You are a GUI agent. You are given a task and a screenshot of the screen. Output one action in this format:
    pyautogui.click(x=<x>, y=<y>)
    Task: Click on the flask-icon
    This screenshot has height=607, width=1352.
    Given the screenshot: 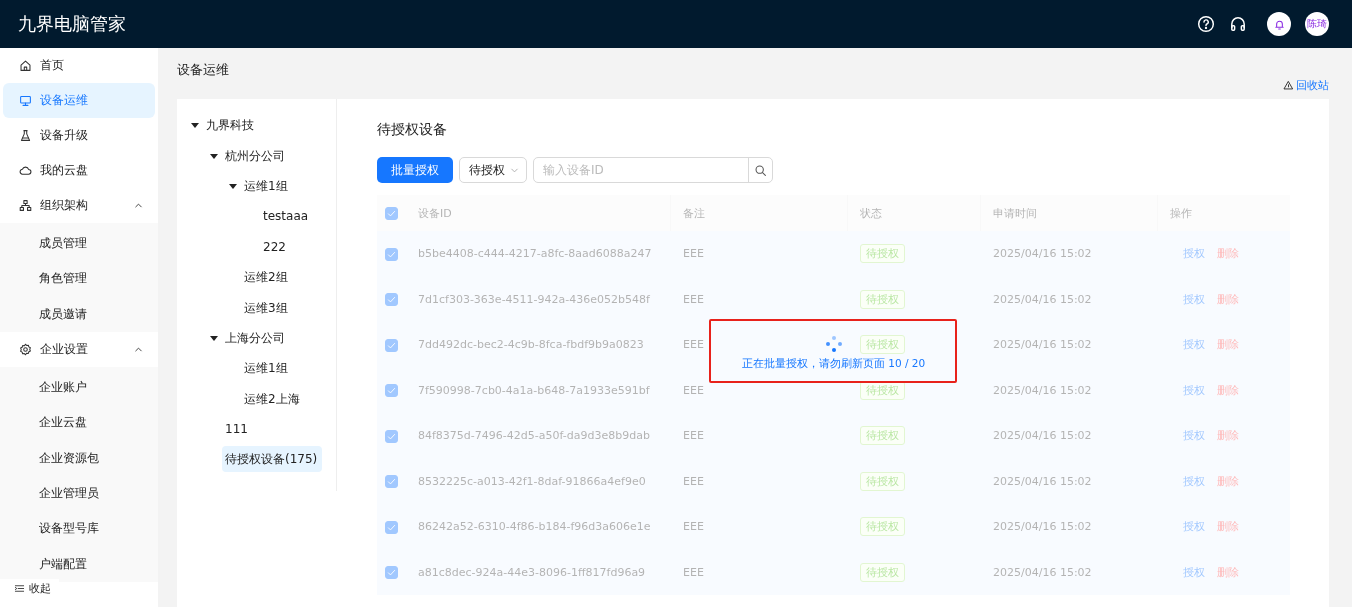 What is the action you would take?
    pyautogui.click(x=25, y=135)
    